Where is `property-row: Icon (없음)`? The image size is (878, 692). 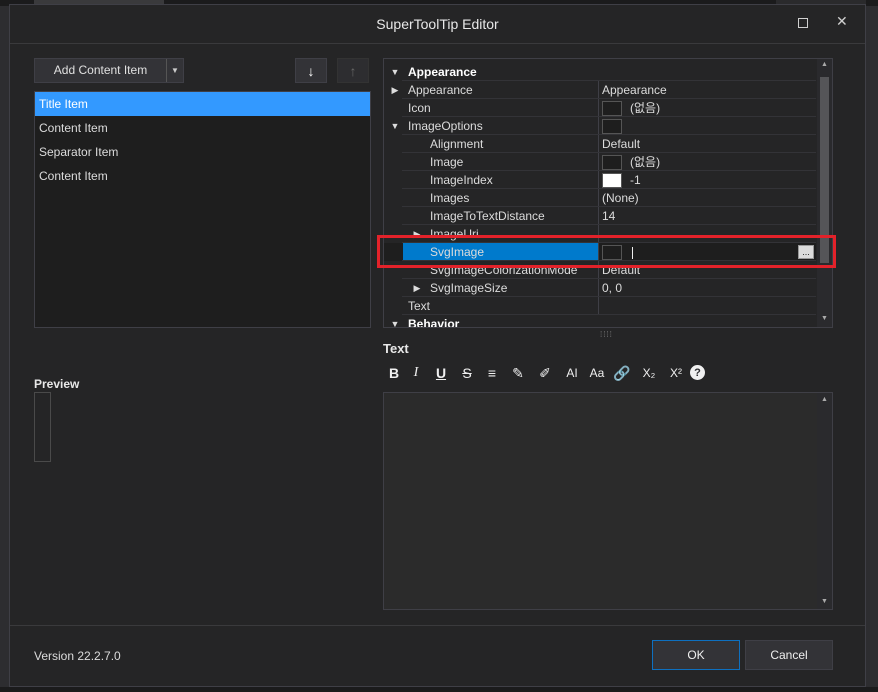
property-row: Icon (없음) is located at coordinates (600, 108).